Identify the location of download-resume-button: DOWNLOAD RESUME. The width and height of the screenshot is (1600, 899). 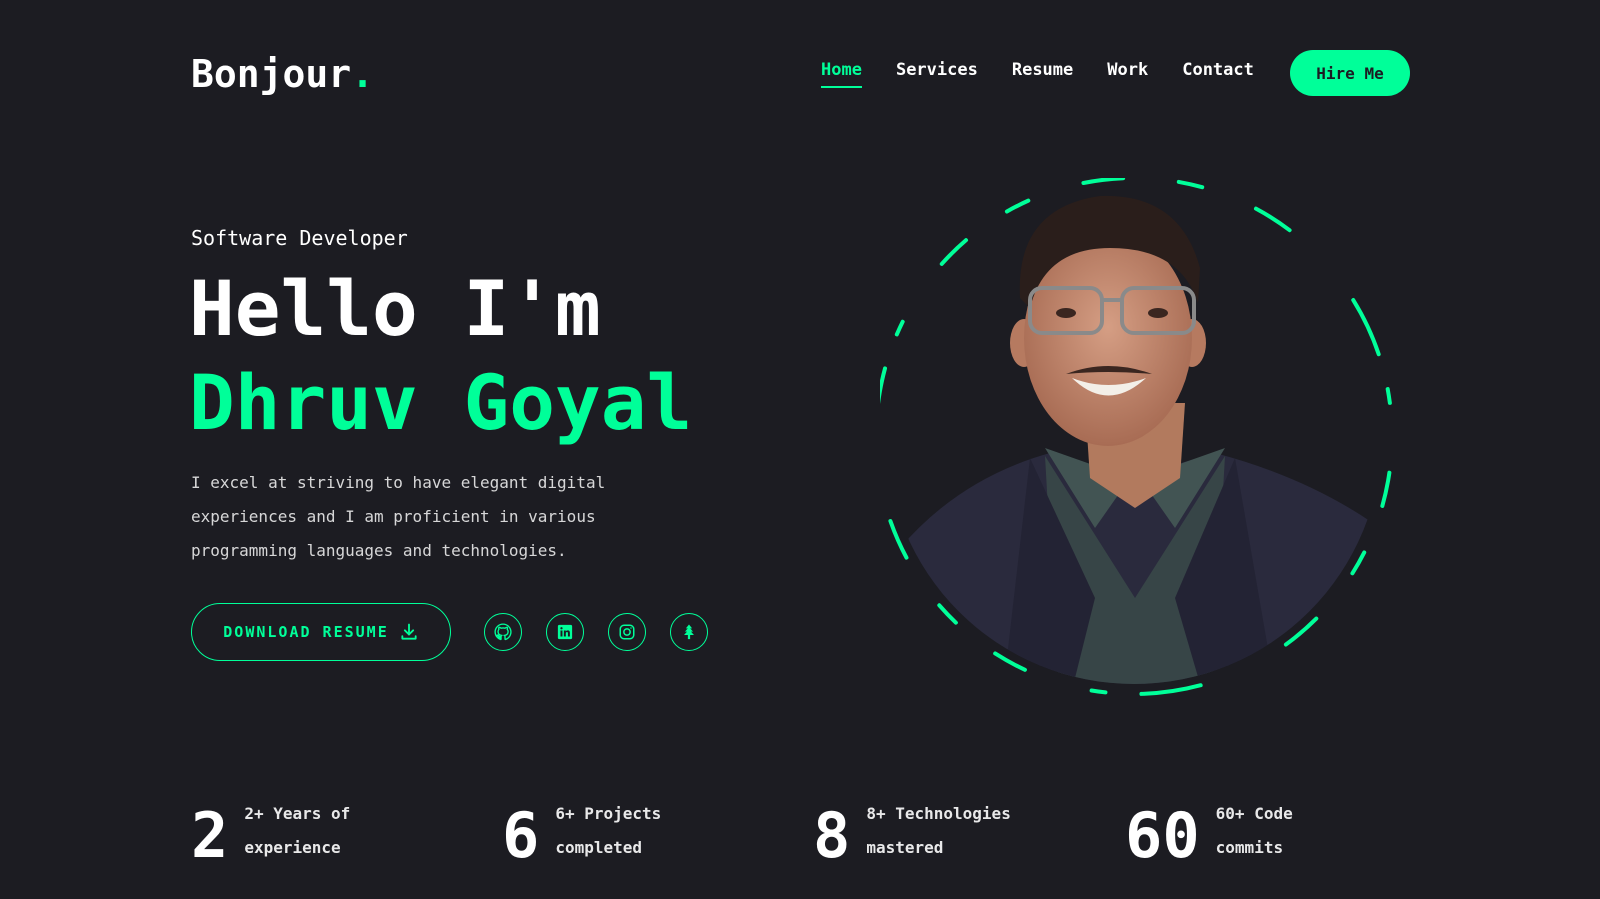
(321, 632).